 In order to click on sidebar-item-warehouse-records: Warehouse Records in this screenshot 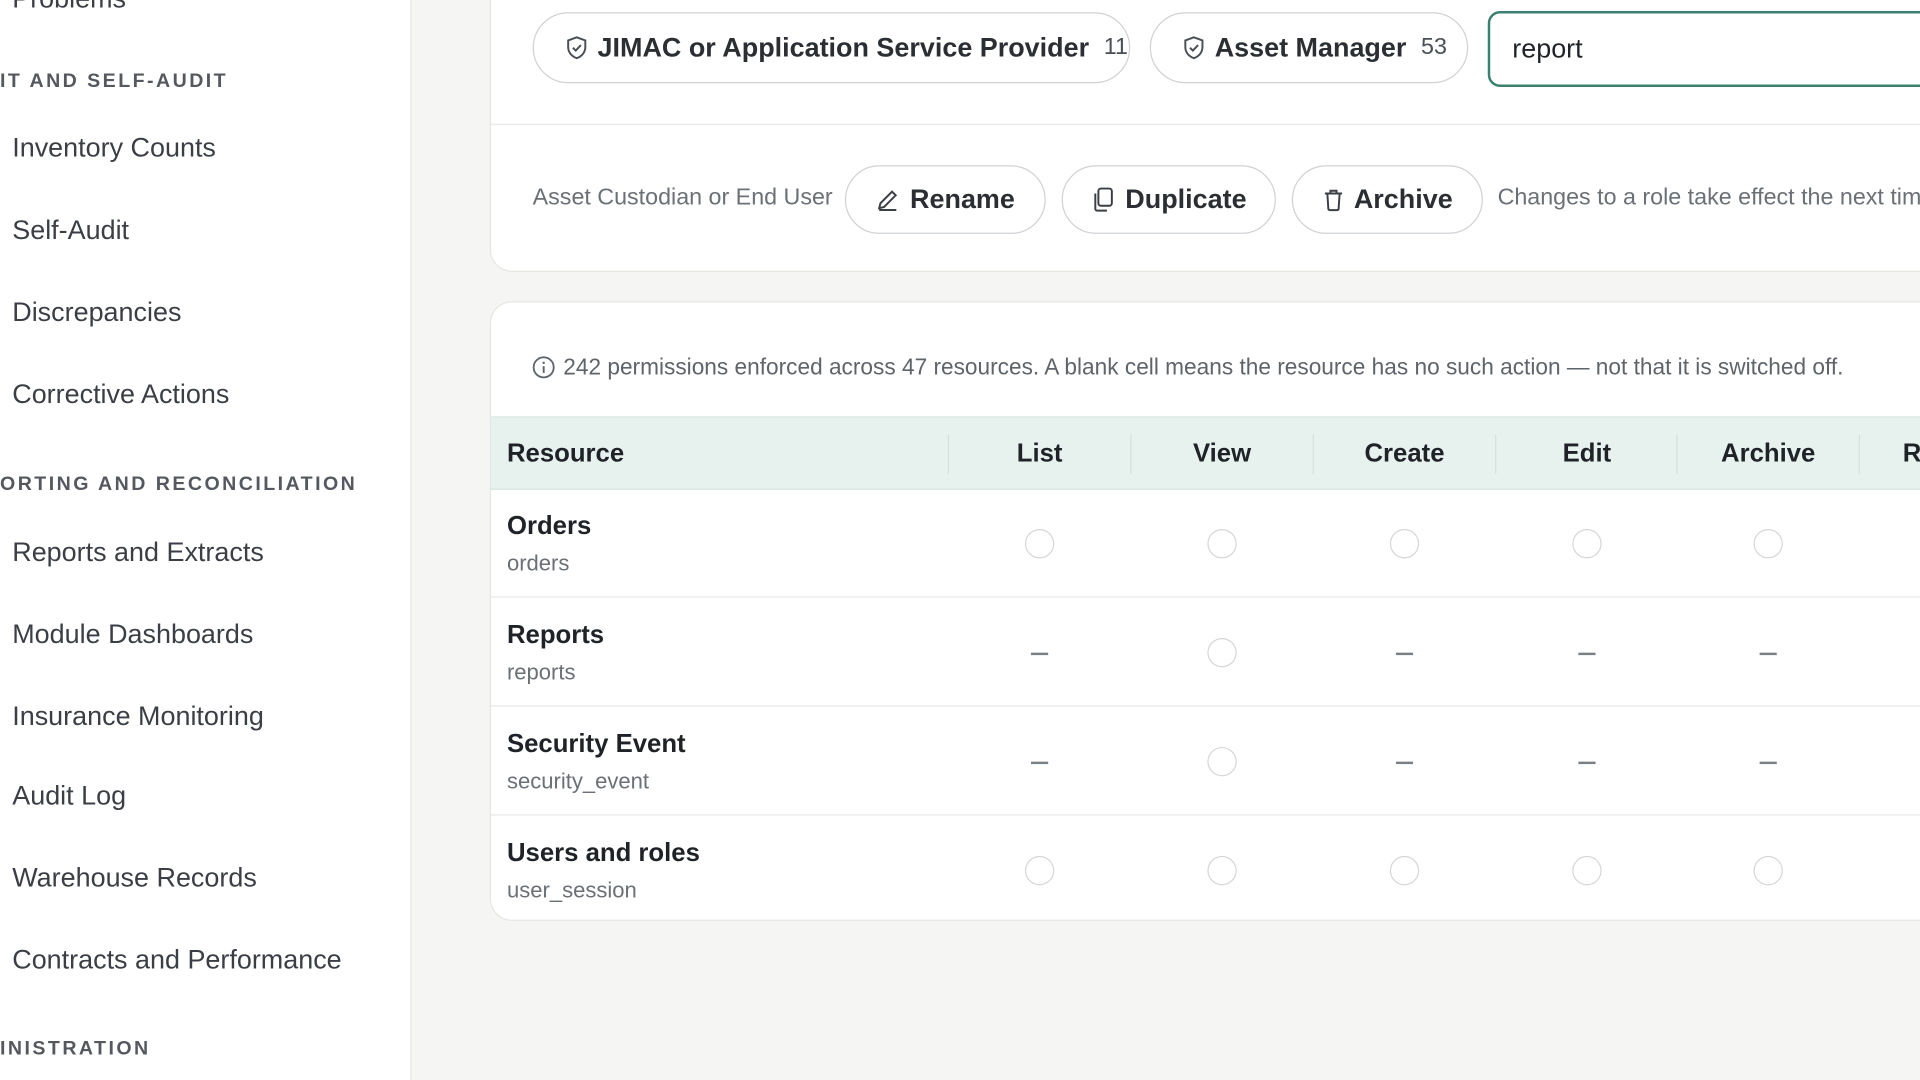, I will do `click(134, 878)`.